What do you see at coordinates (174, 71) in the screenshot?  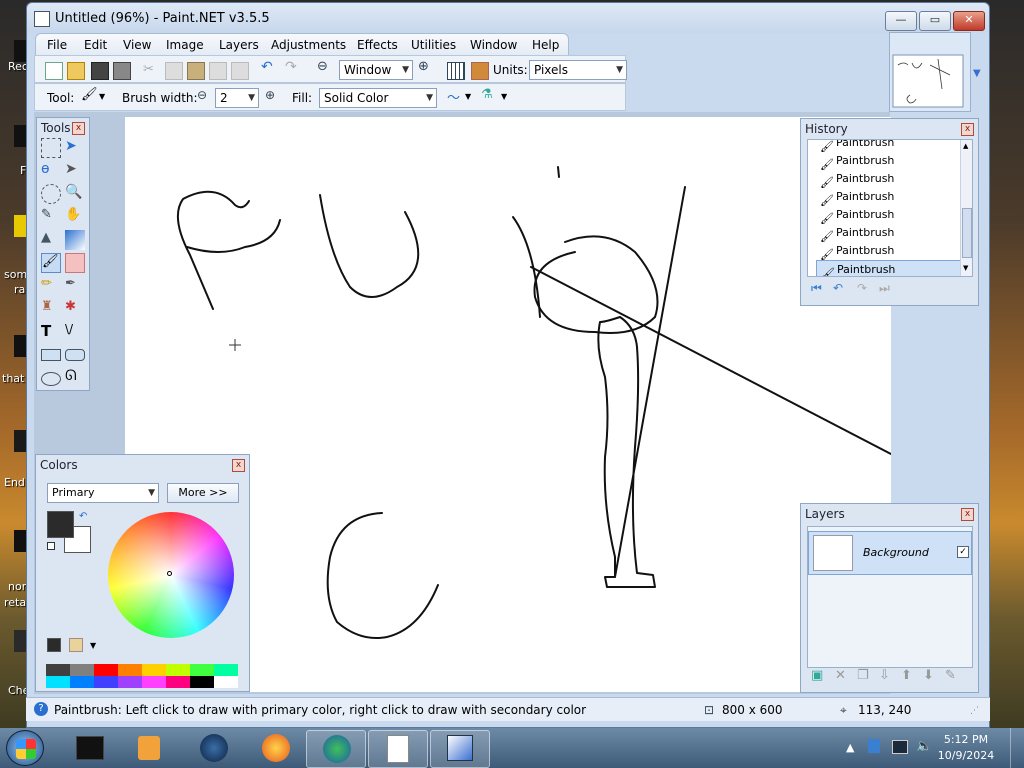 I see `copy-icon` at bounding box center [174, 71].